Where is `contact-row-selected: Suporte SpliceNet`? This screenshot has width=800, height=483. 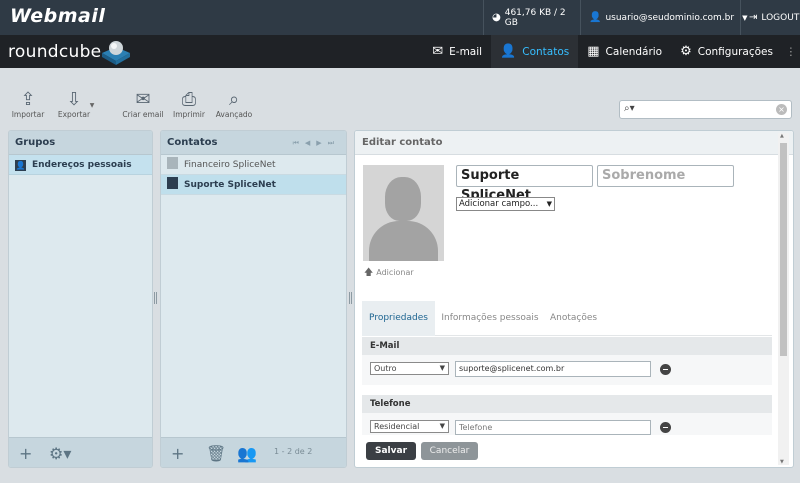 contact-row-selected: Suporte SpliceNet is located at coordinates (253, 185).